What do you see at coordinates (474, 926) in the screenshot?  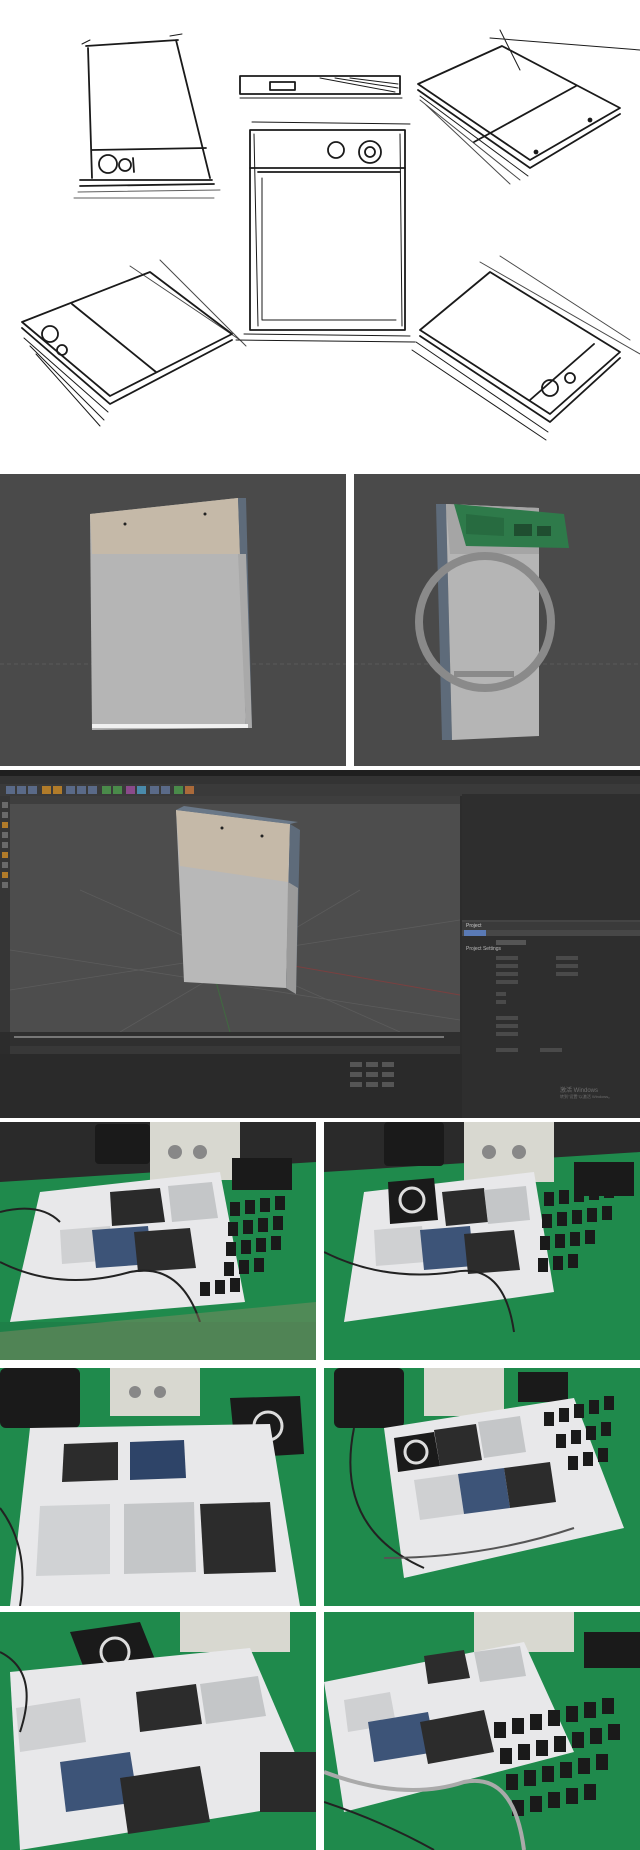 I see `cad-panel-title: Project` at bounding box center [474, 926].